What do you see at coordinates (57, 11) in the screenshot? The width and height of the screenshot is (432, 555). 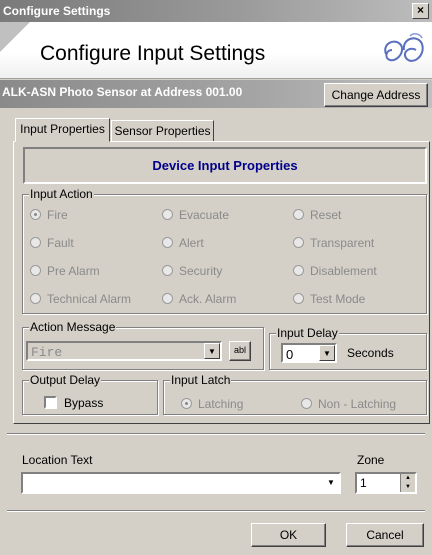 I see `window-title: Configure Settings` at bounding box center [57, 11].